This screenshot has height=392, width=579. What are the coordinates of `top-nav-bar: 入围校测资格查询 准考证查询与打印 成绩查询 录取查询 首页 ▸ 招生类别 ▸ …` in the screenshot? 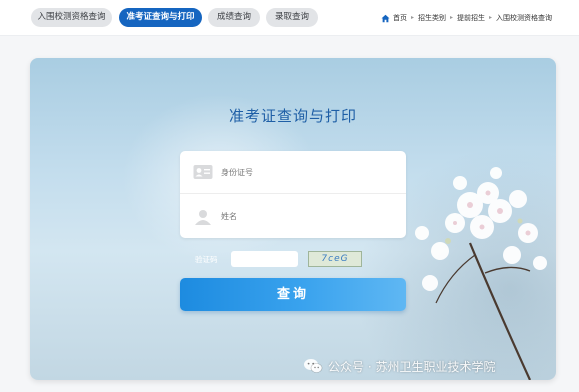 It's located at (289, 18).